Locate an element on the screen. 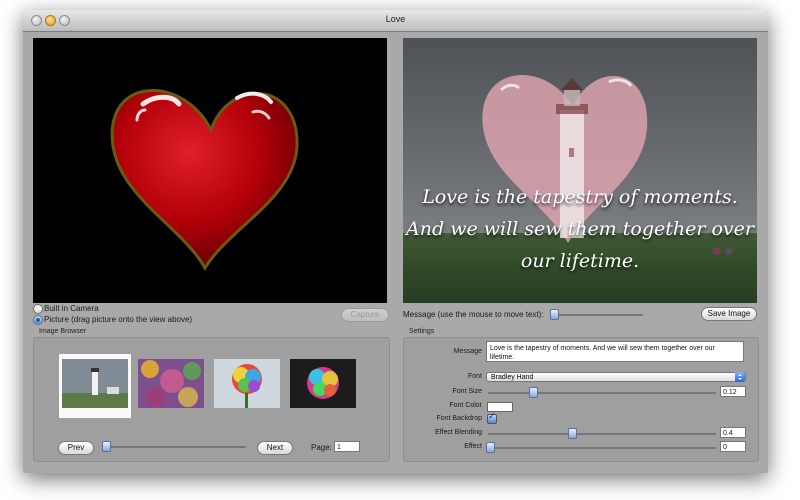  message-position-track is located at coordinates (597, 315).